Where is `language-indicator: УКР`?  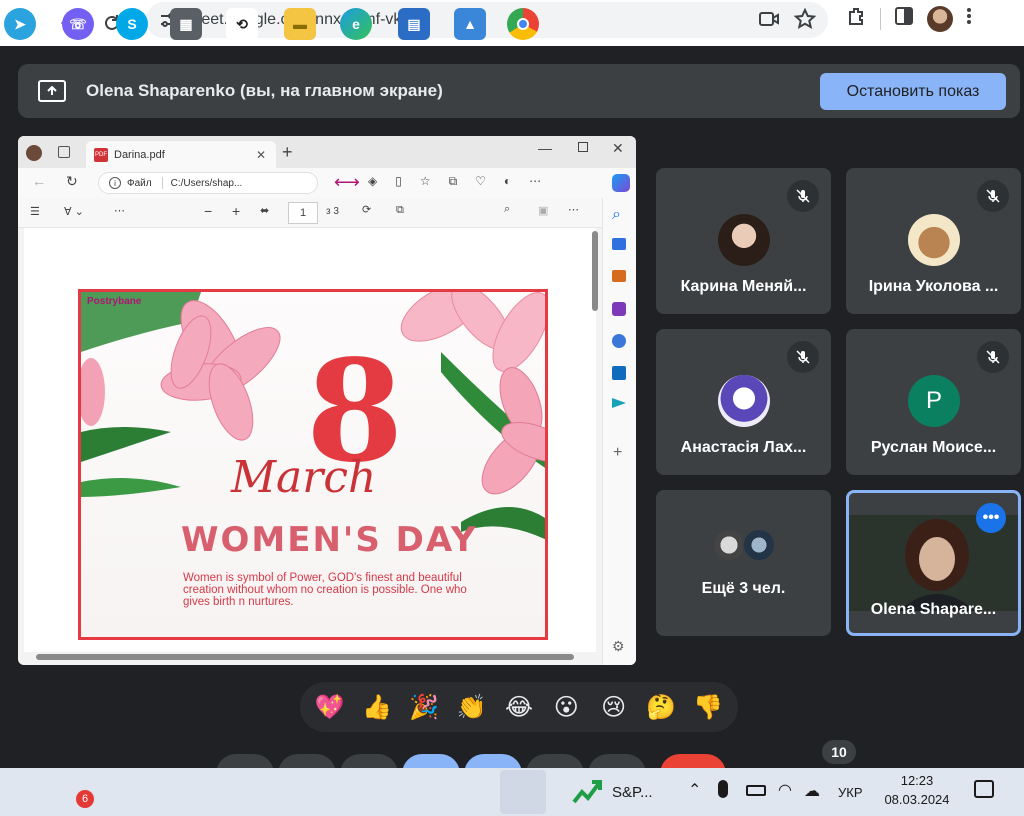 language-indicator: УКР is located at coordinates (850, 792).